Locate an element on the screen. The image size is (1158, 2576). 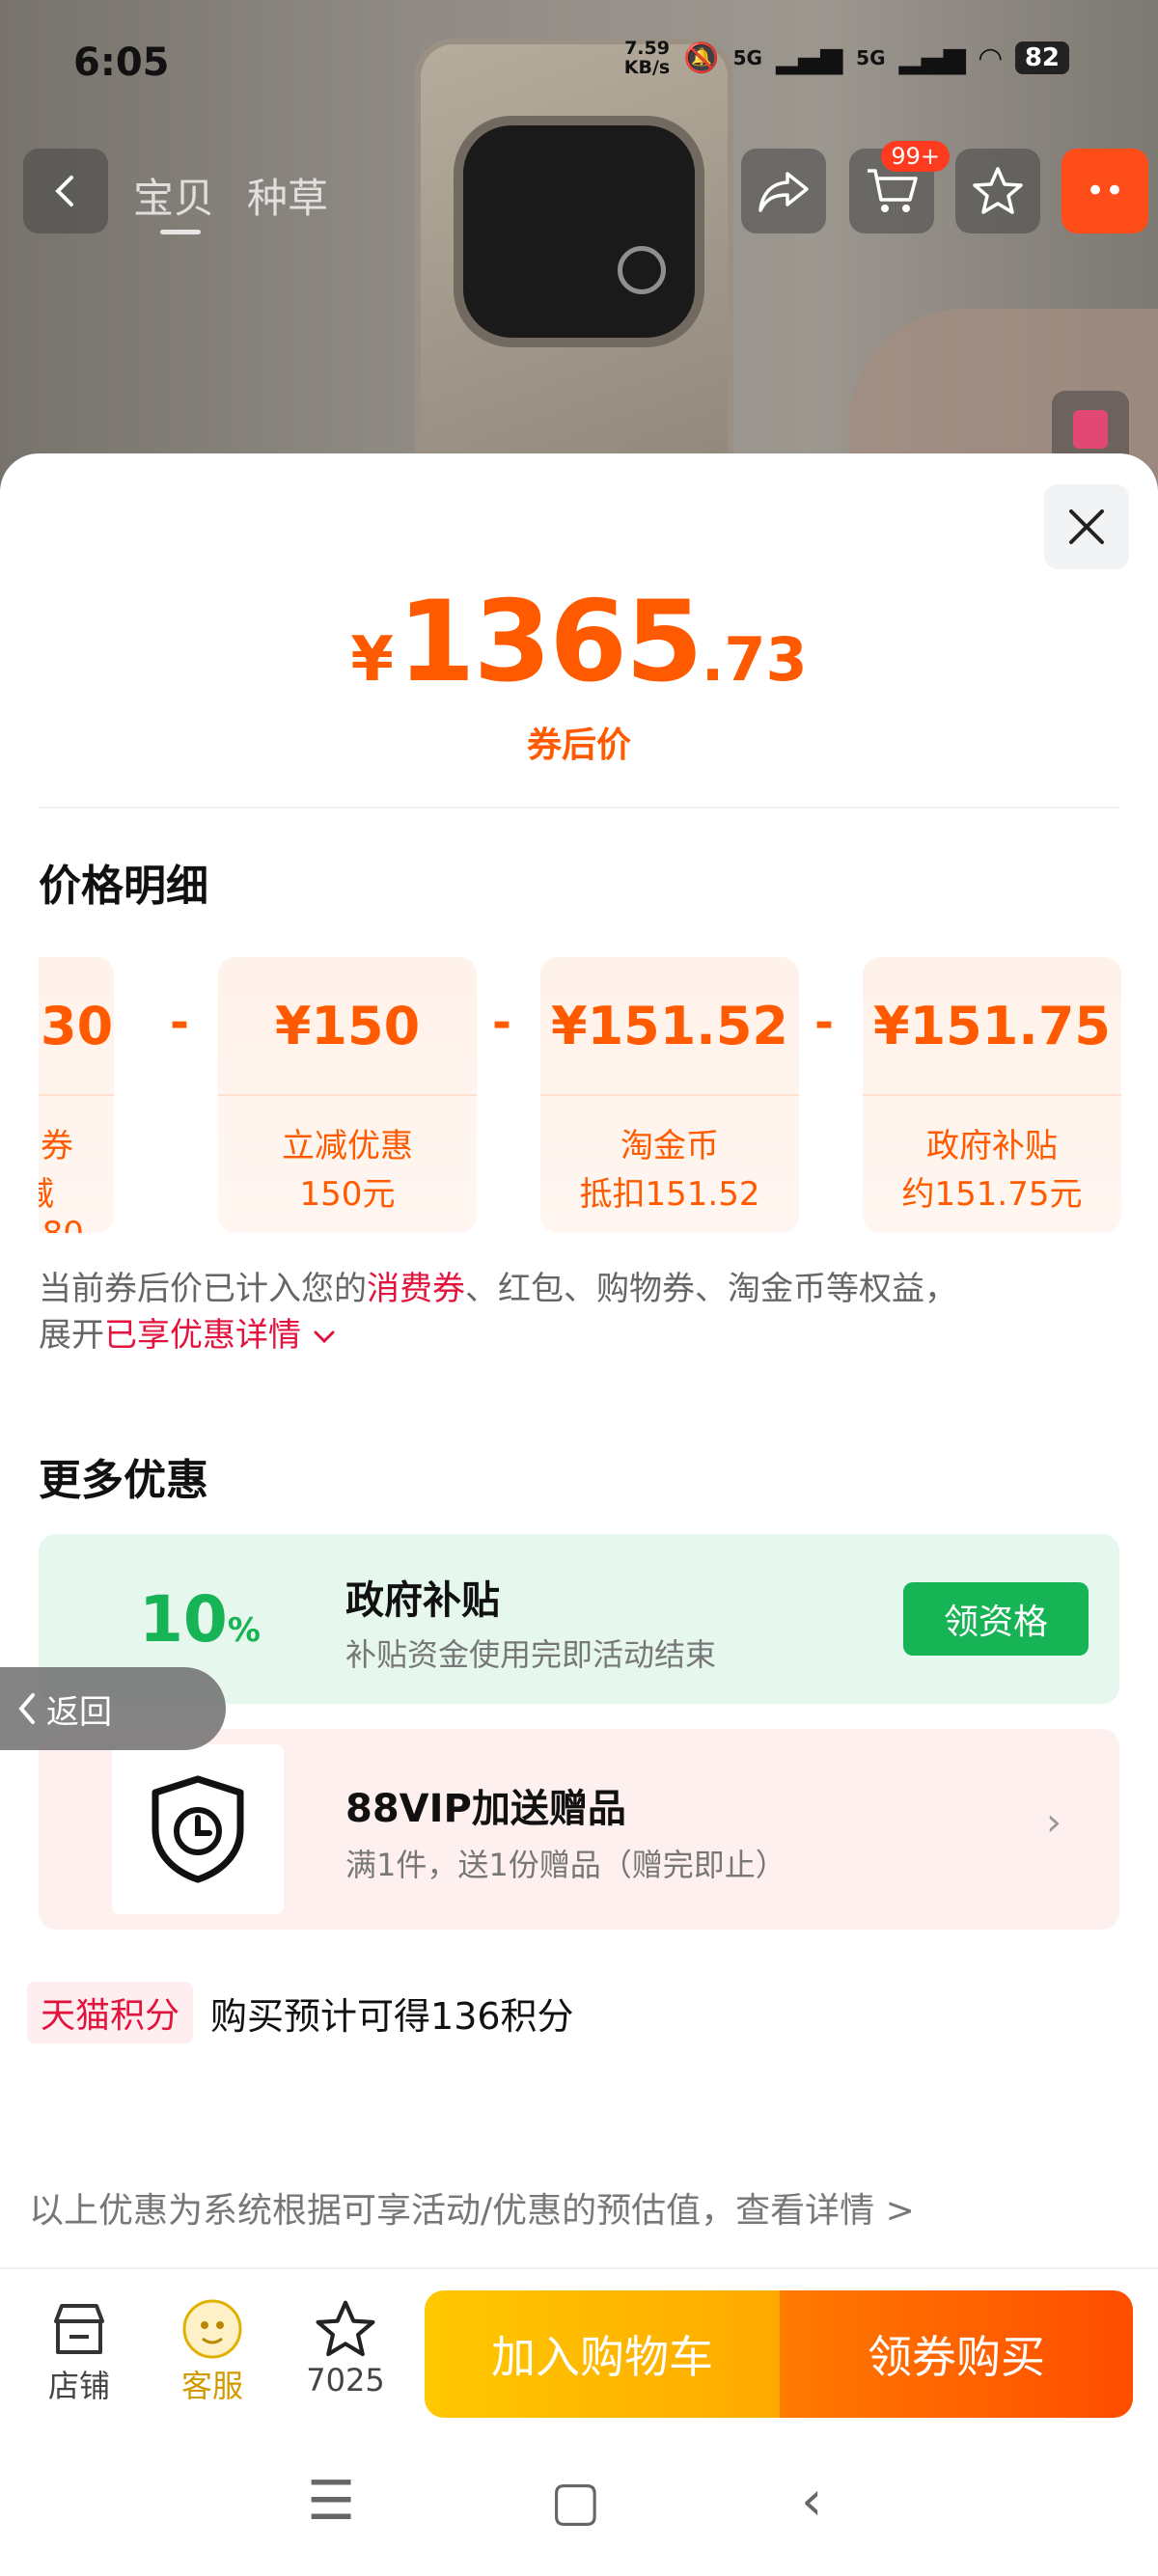
cart-icon is located at coordinates (893, 191).